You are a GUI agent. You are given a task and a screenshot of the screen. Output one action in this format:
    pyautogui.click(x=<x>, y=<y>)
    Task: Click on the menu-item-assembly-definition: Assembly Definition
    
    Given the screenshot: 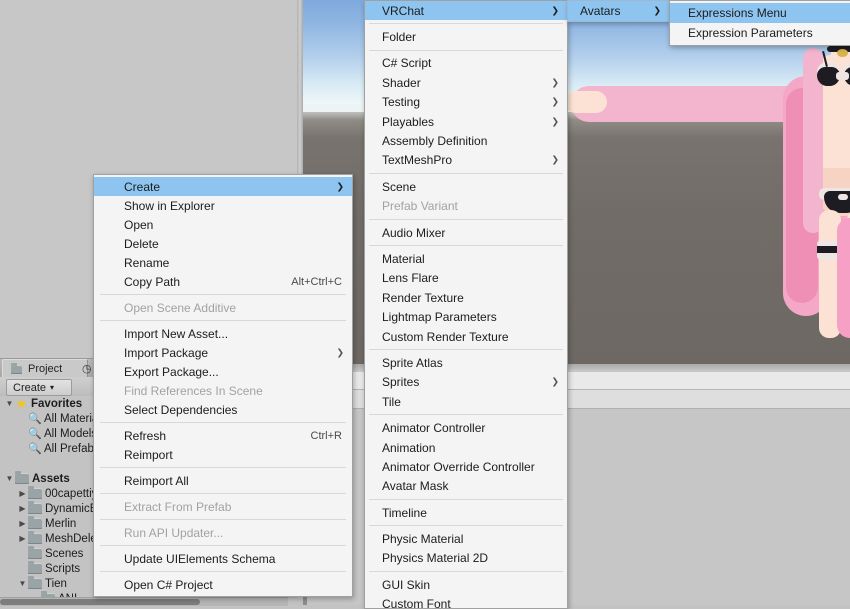 What is the action you would take?
    pyautogui.click(x=466, y=140)
    